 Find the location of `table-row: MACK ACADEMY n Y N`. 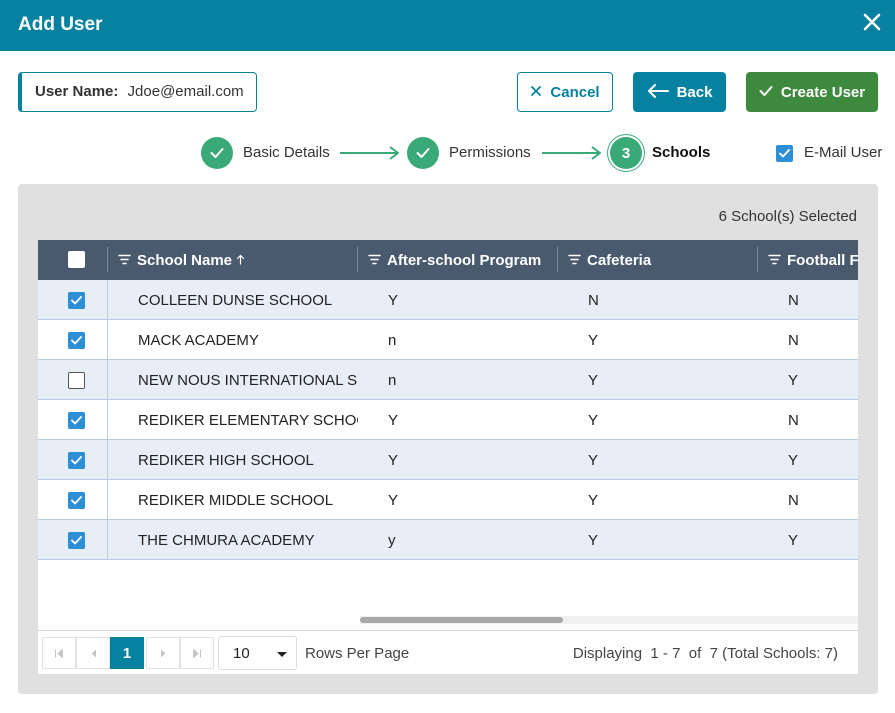

table-row: MACK ACADEMY n Y N is located at coordinates (448, 340).